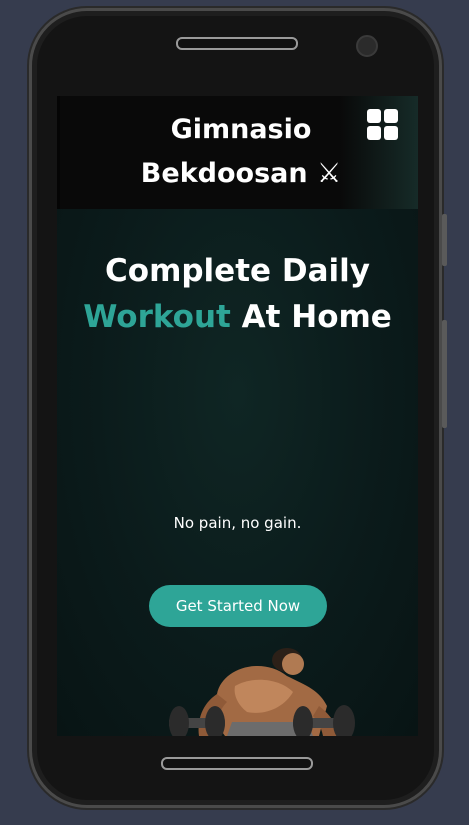 This screenshot has height=825, width=469. What do you see at coordinates (444, 374) in the screenshot?
I see `power-button` at bounding box center [444, 374].